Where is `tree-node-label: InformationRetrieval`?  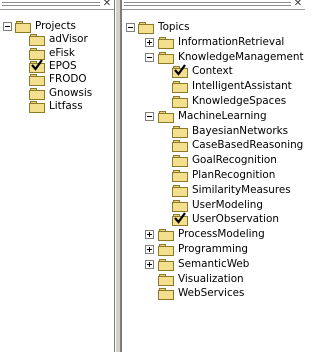
tree-node-label: InformationRetrieval is located at coordinates (231, 41).